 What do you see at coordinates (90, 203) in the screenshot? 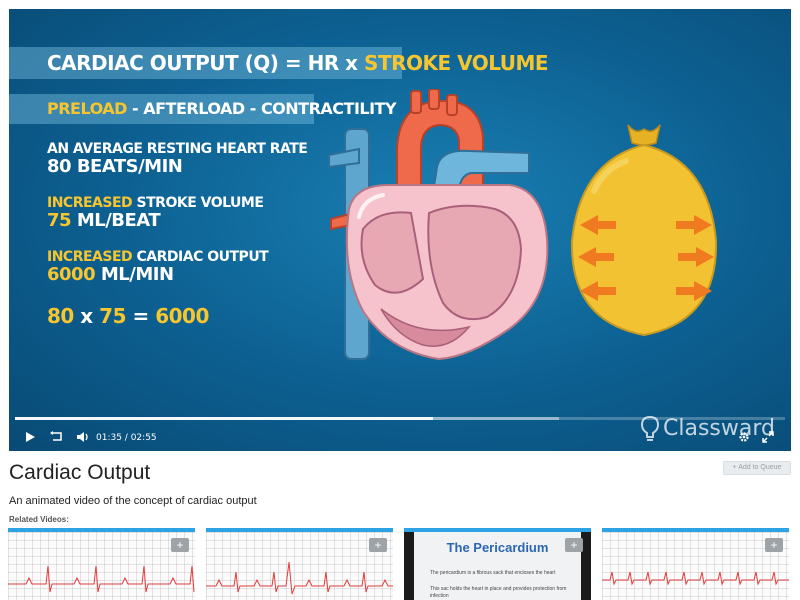
I see `sv-highlight: INCREASED` at bounding box center [90, 203].